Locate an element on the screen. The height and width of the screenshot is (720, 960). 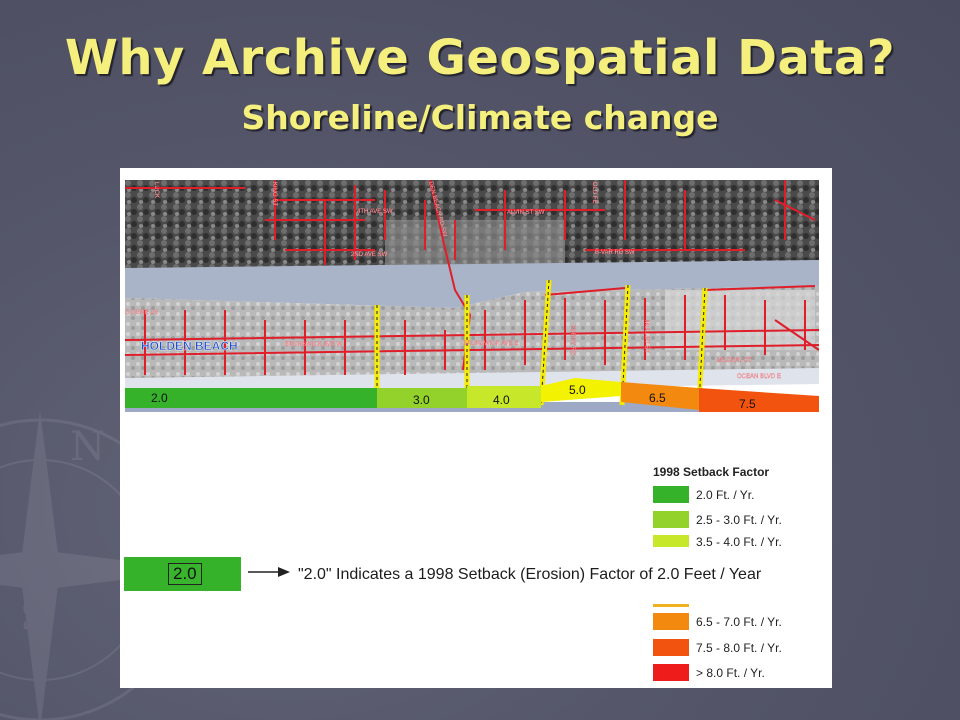
legend-label: 3.5 - 4.0 Ft. / Yr. is located at coordinates (739, 541).